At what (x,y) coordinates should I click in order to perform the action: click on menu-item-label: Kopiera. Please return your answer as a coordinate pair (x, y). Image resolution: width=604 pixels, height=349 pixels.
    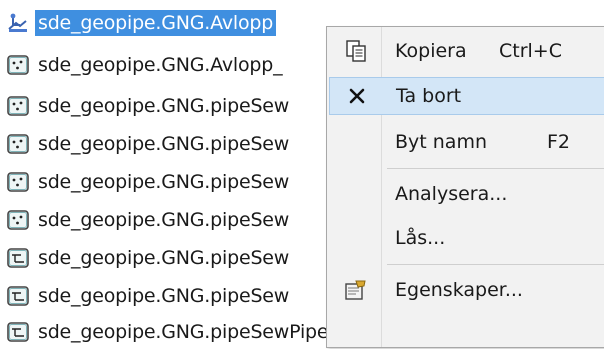
    Looking at the image, I should click on (431, 51).